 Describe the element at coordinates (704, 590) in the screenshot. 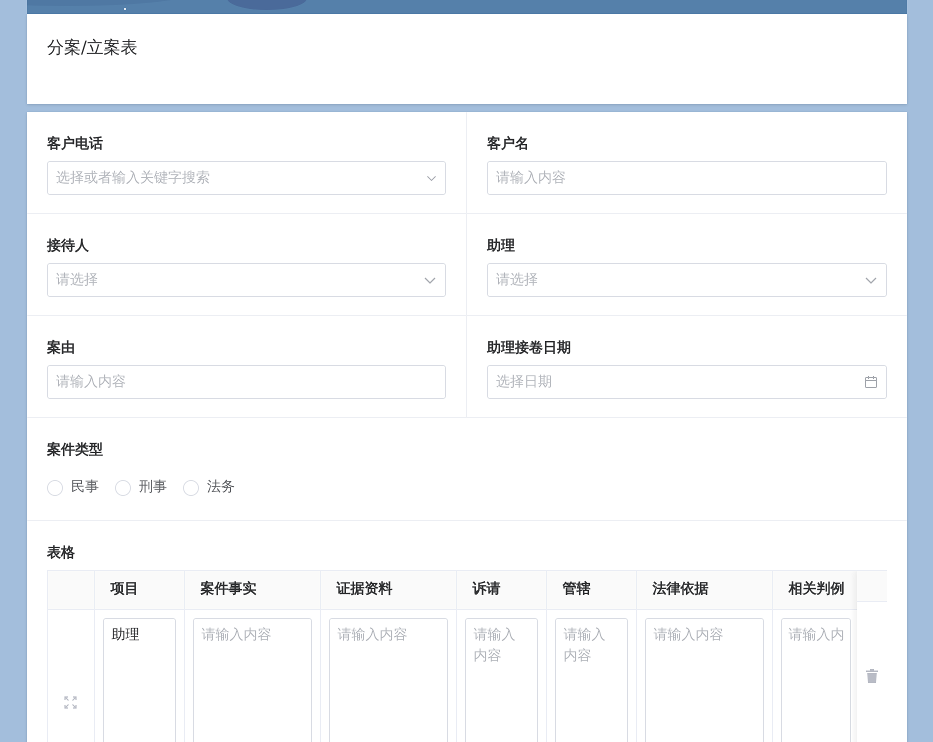

I see `column-header: 法律依据` at that location.